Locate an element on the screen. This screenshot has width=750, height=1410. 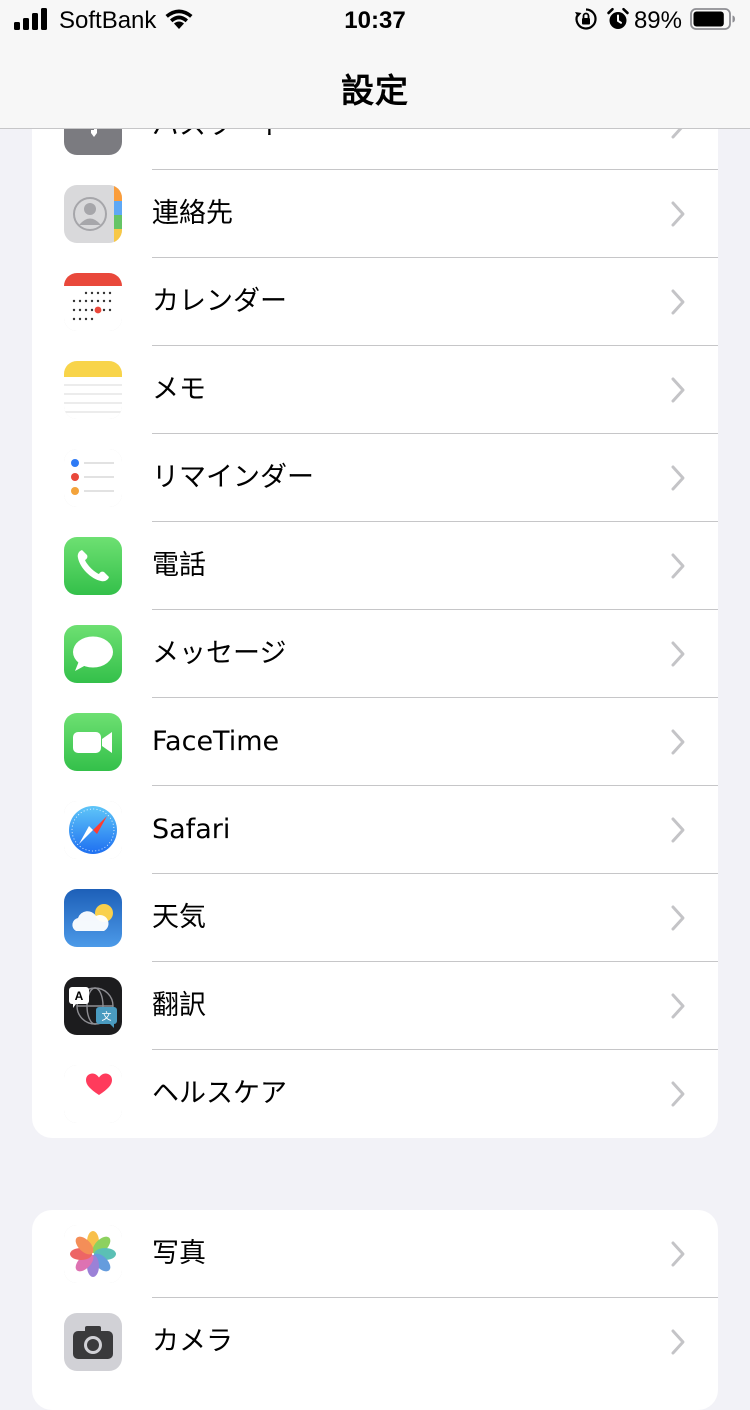
navigation-bar: 設定 is located at coordinates (375, 86).